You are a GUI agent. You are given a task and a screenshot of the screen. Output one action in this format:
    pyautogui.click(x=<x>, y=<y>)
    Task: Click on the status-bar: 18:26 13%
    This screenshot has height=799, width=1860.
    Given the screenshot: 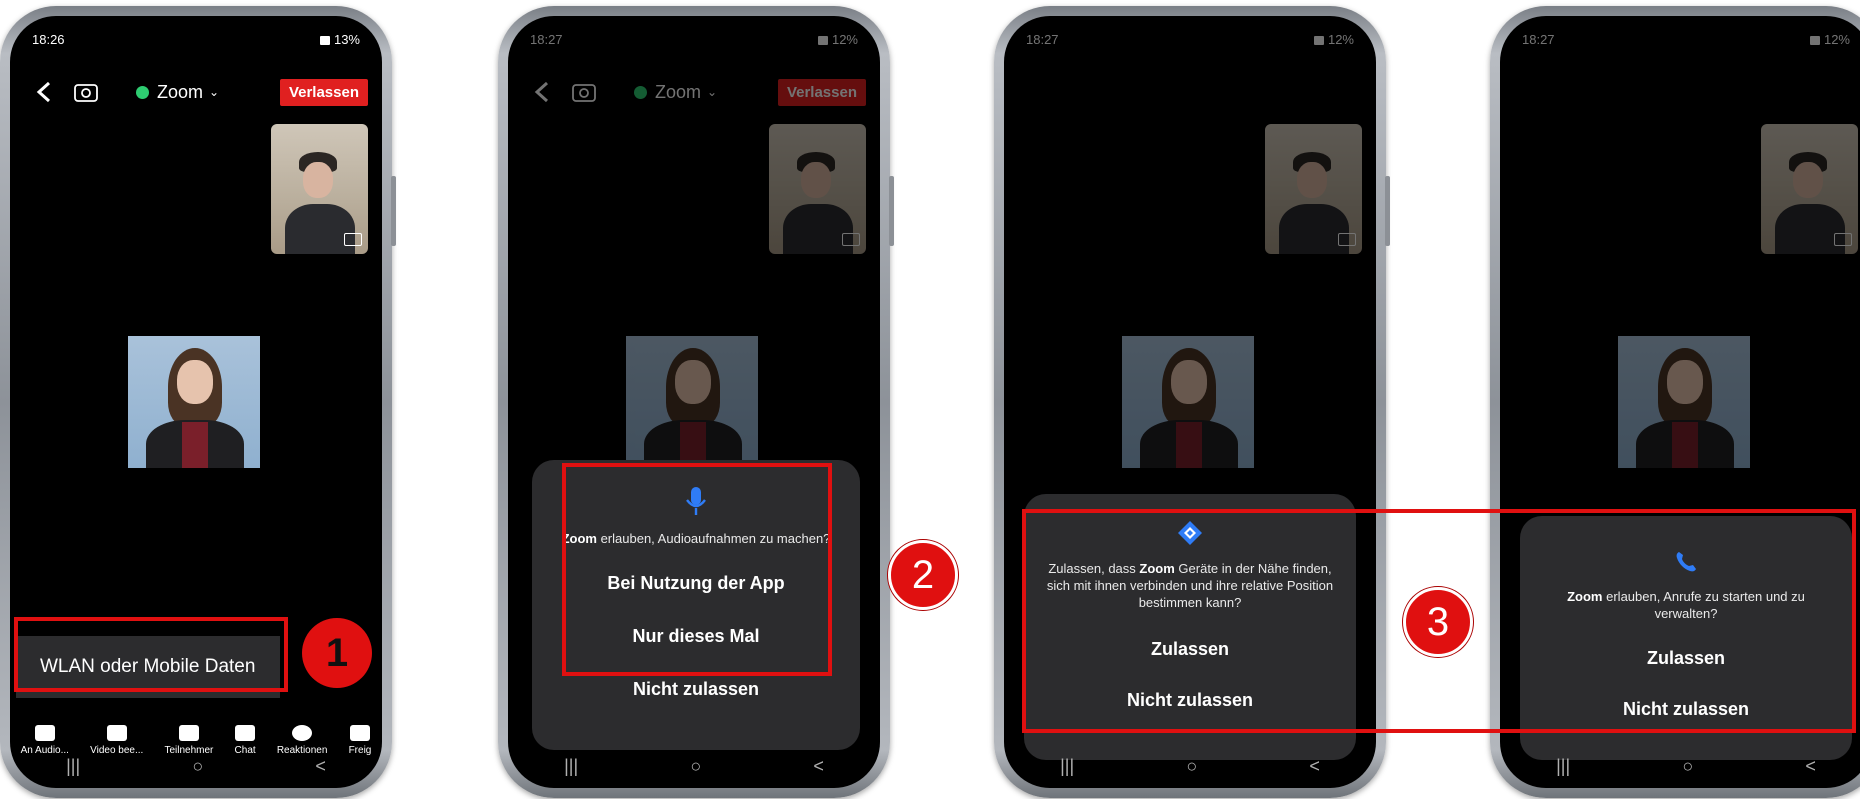 What is the action you would take?
    pyautogui.click(x=196, y=39)
    